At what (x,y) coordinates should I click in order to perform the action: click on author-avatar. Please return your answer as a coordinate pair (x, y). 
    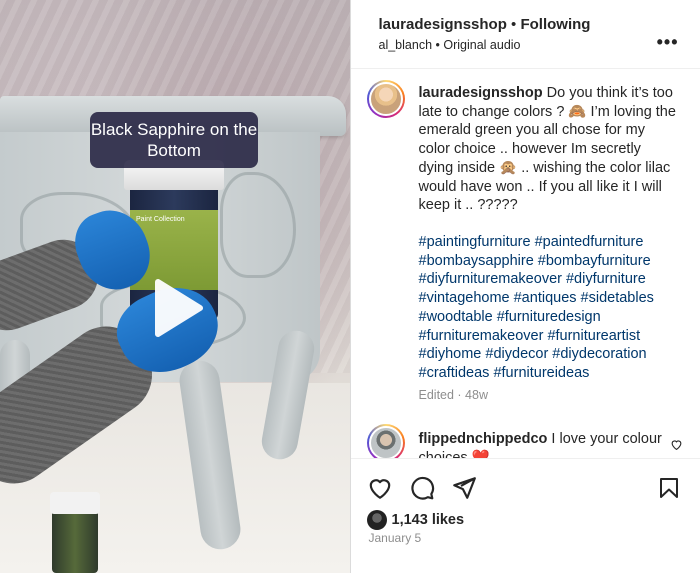
    Looking at the image, I should click on (386, 99).